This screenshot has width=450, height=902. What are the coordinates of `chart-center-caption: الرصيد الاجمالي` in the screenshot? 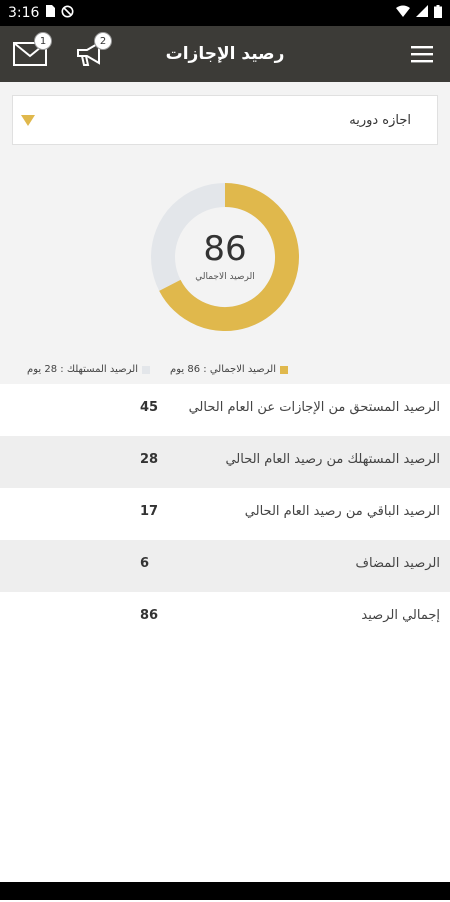 It's located at (225, 277).